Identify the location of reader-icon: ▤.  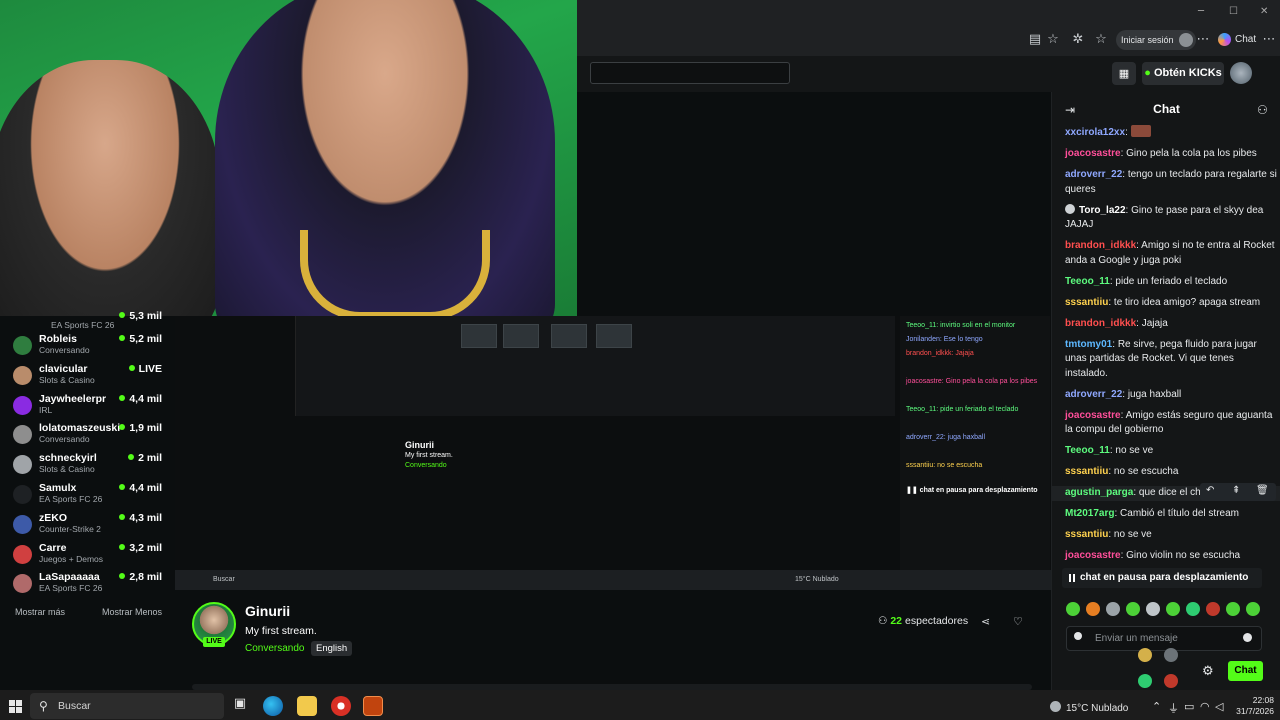
(1035, 40).